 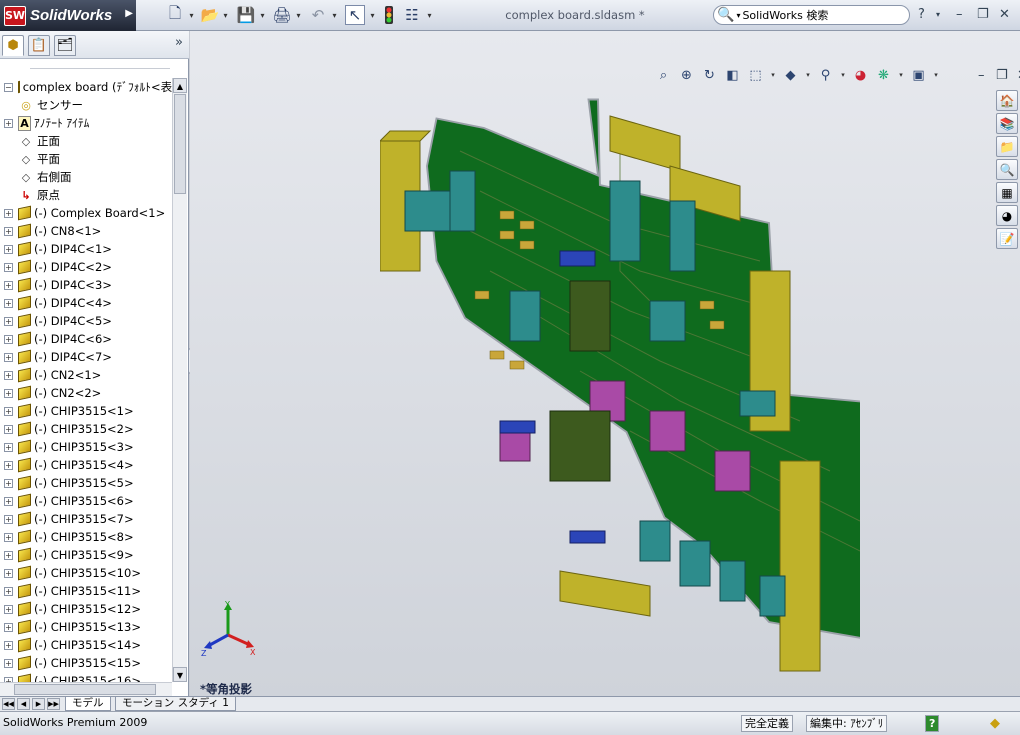 I want to click on tree-item: + (-) CHIP3515<6>, so click(x=86, y=501).